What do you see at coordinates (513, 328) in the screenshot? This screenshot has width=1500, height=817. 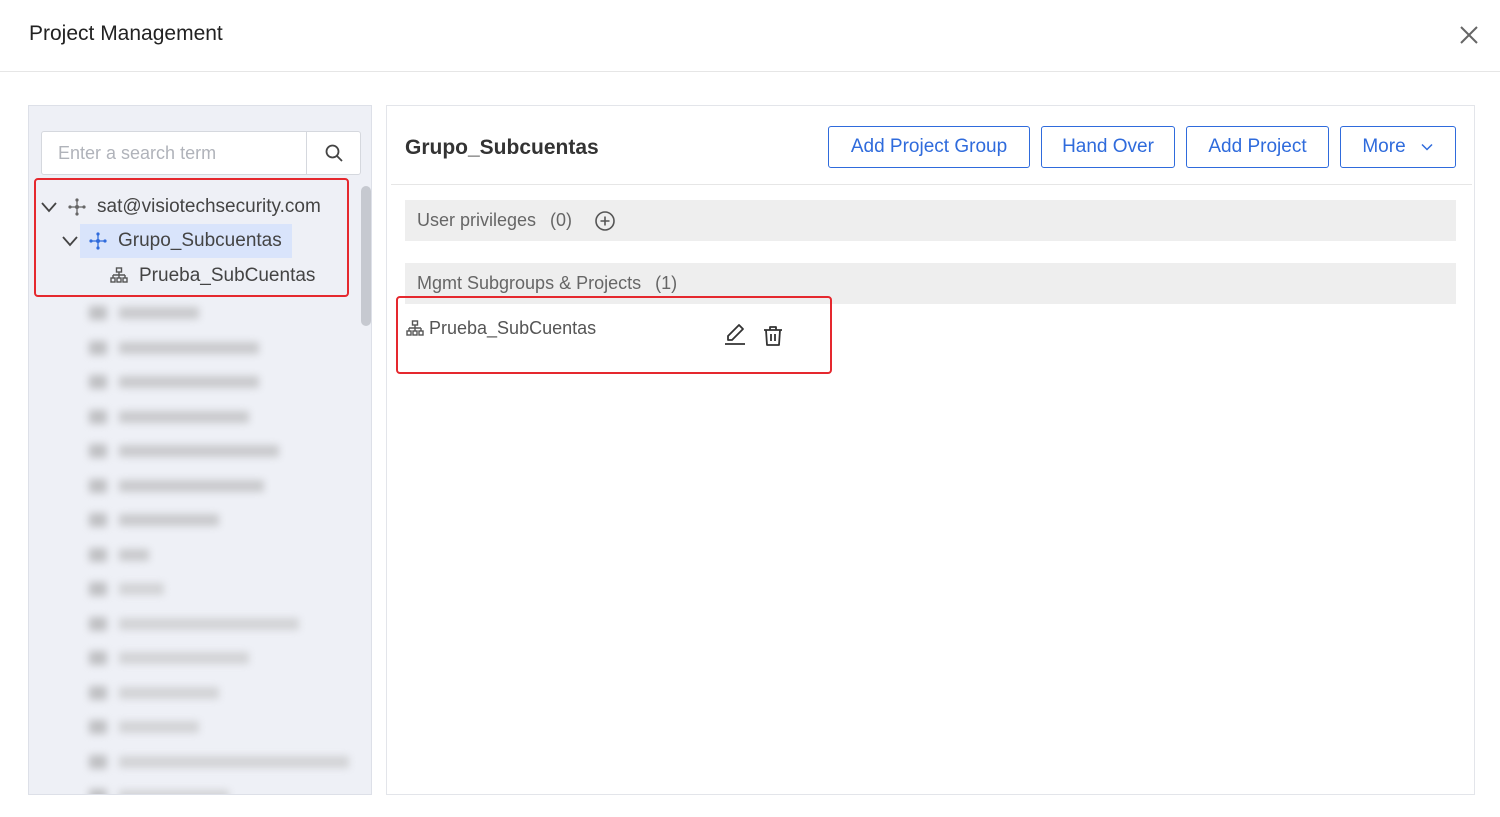 I see `list-item-label: Prueba_SubCuentas` at bounding box center [513, 328].